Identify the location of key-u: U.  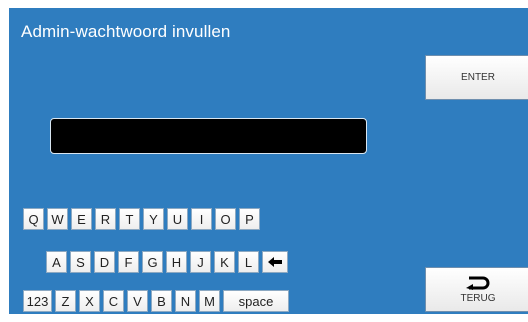
(177, 219).